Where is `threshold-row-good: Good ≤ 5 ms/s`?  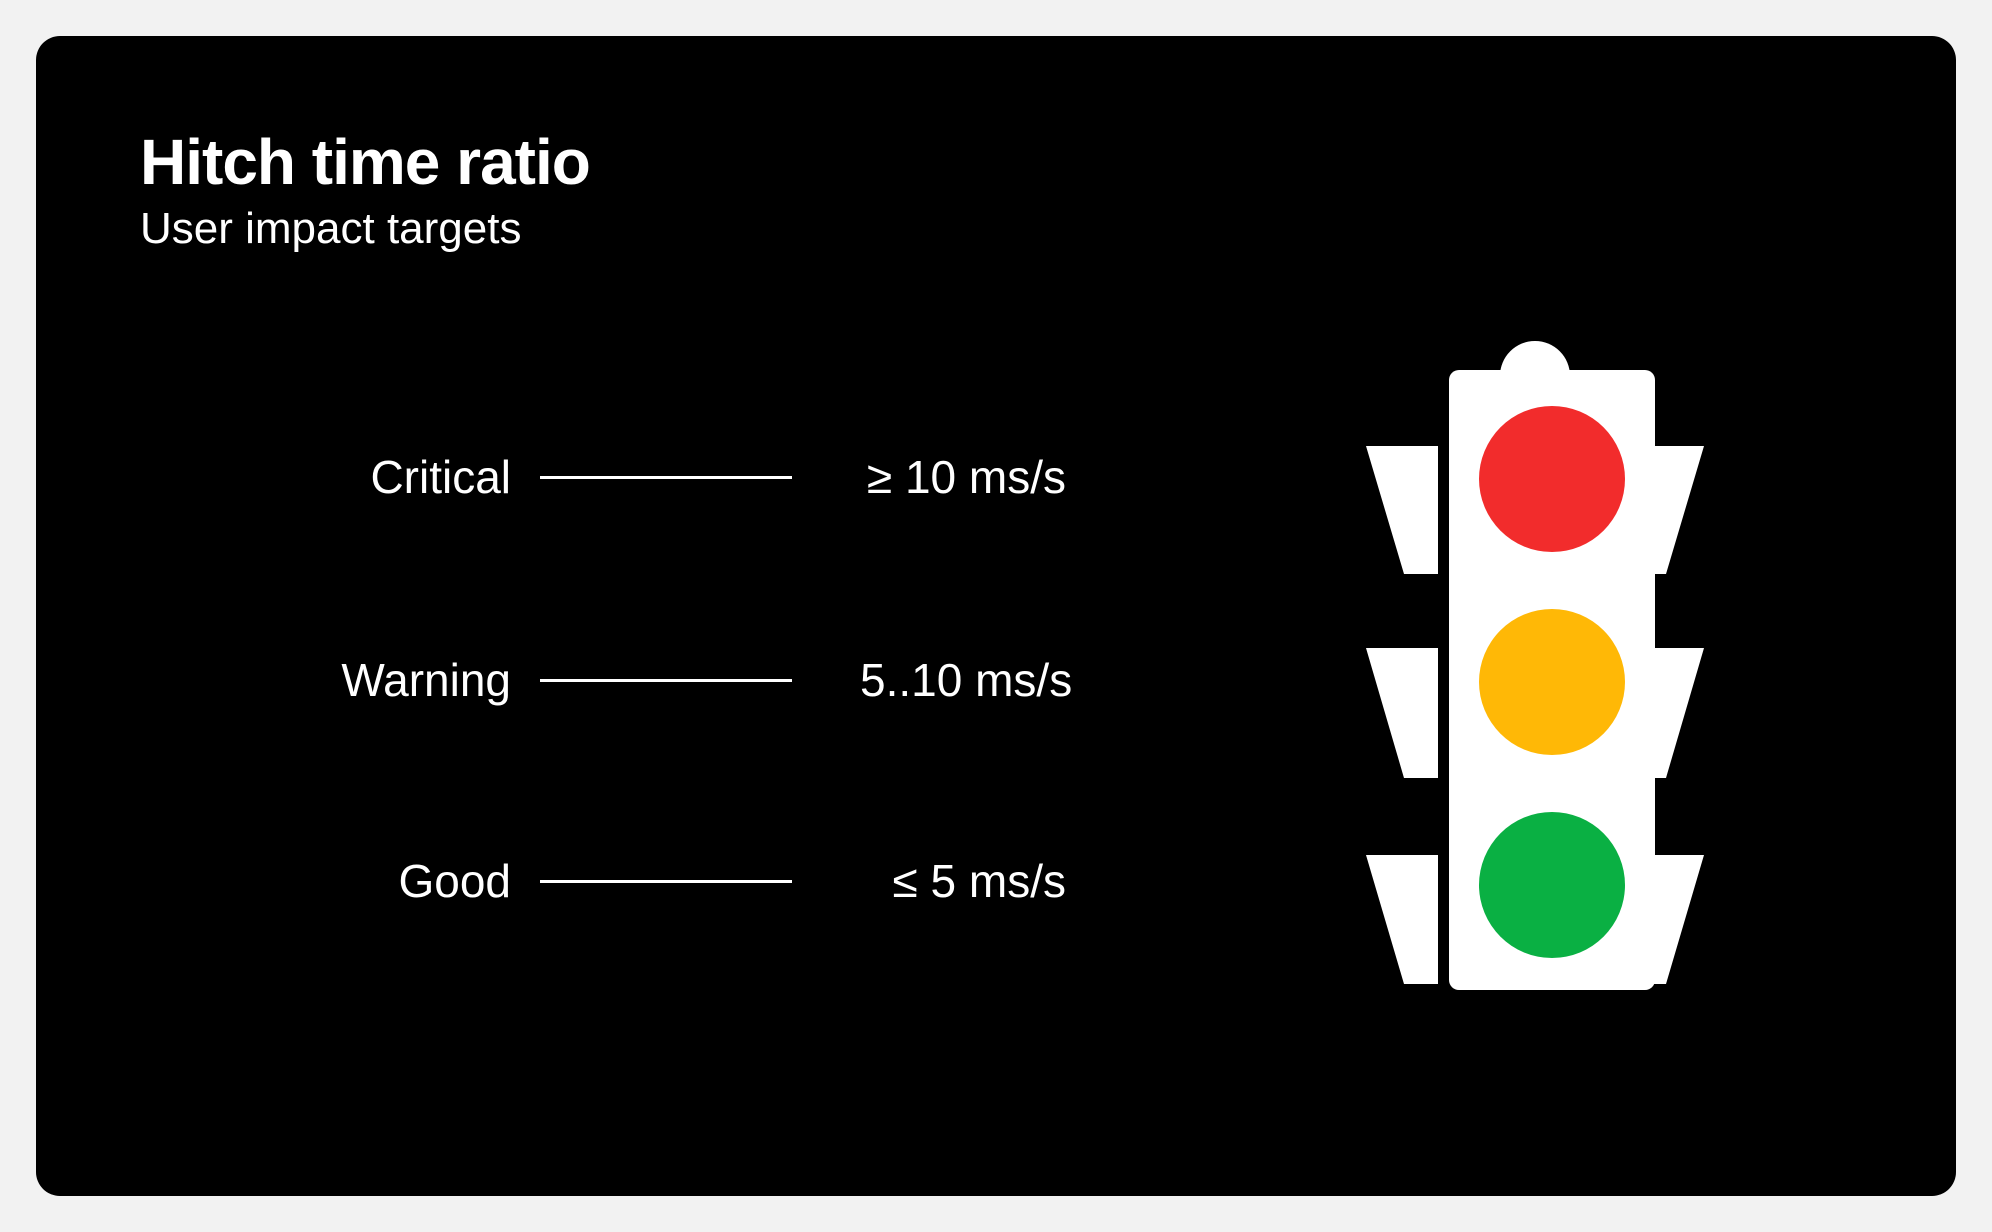
threshold-row-good: Good ≤ 5 ms/s is located at coordinates (636, 881).